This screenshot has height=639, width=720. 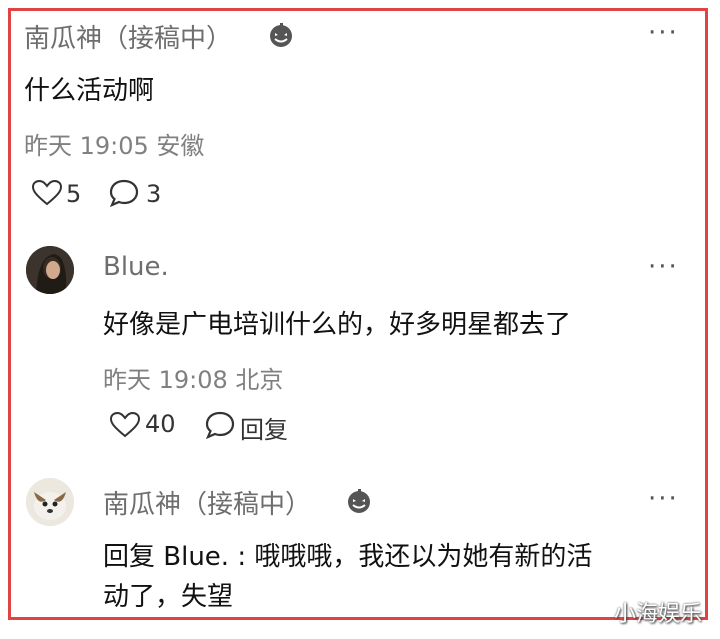 What do you see at coordinates (264, 427) in the screenshot?
I see `reply-button: 回复` at bounding box center [264, 427].